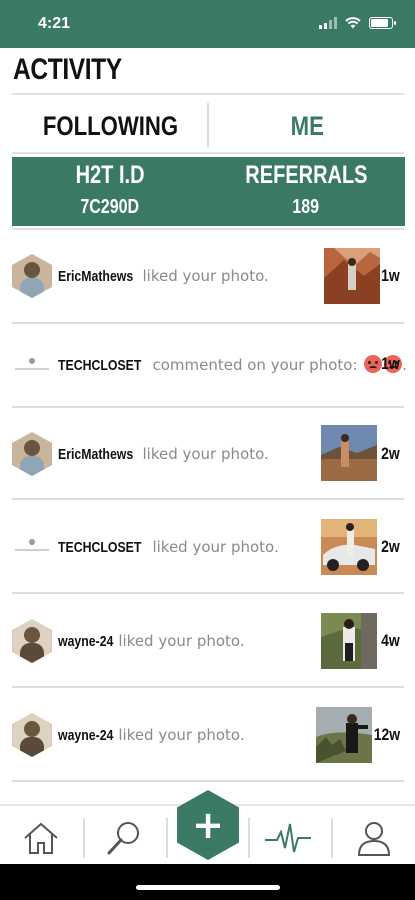 This screenshot has height=900, width=415. I want to click on activity-row: EricMathews liked your photo. 1w, so click(207, 276).